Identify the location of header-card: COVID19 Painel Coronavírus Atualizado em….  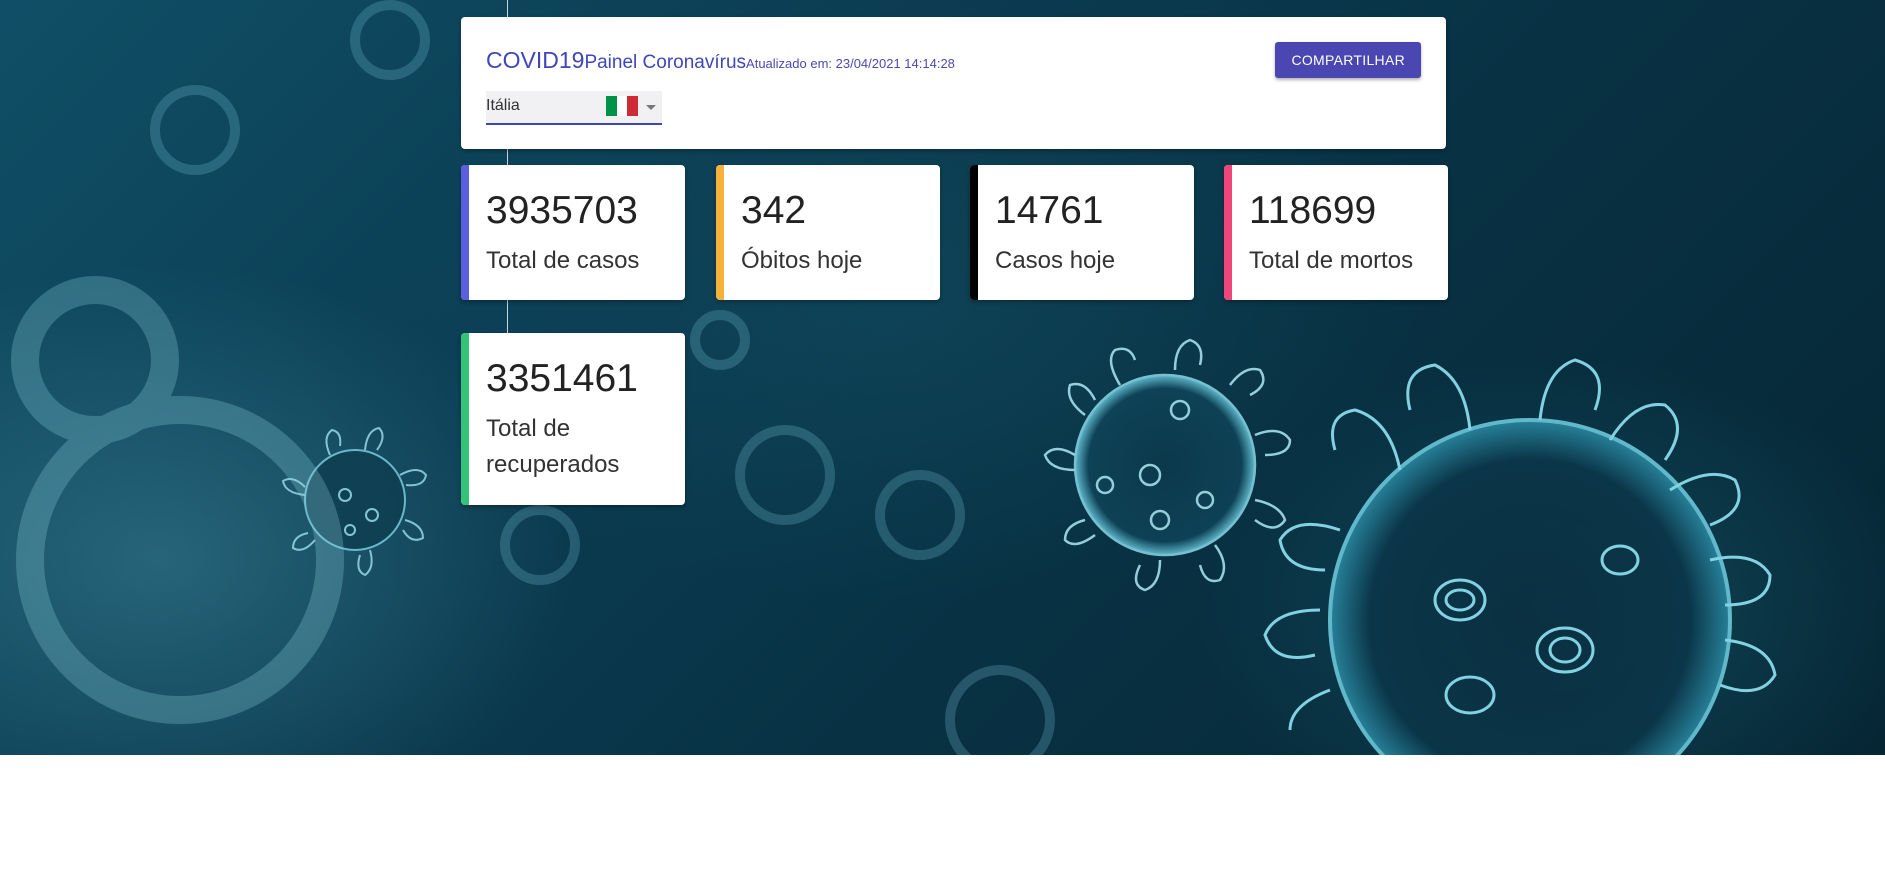
(953, 83).